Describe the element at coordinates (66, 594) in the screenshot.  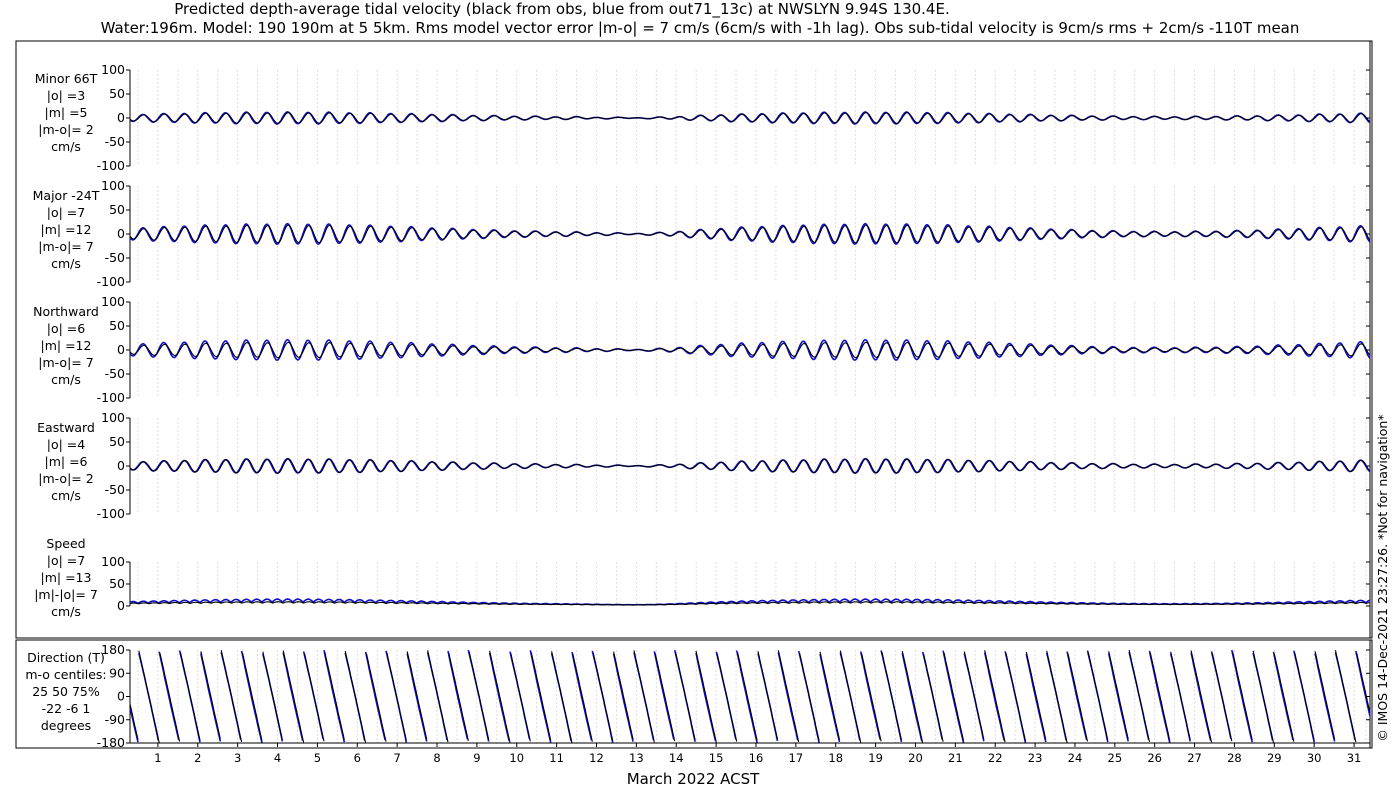
I see `panel-label-line: |m|-|o|= 7` at that location.